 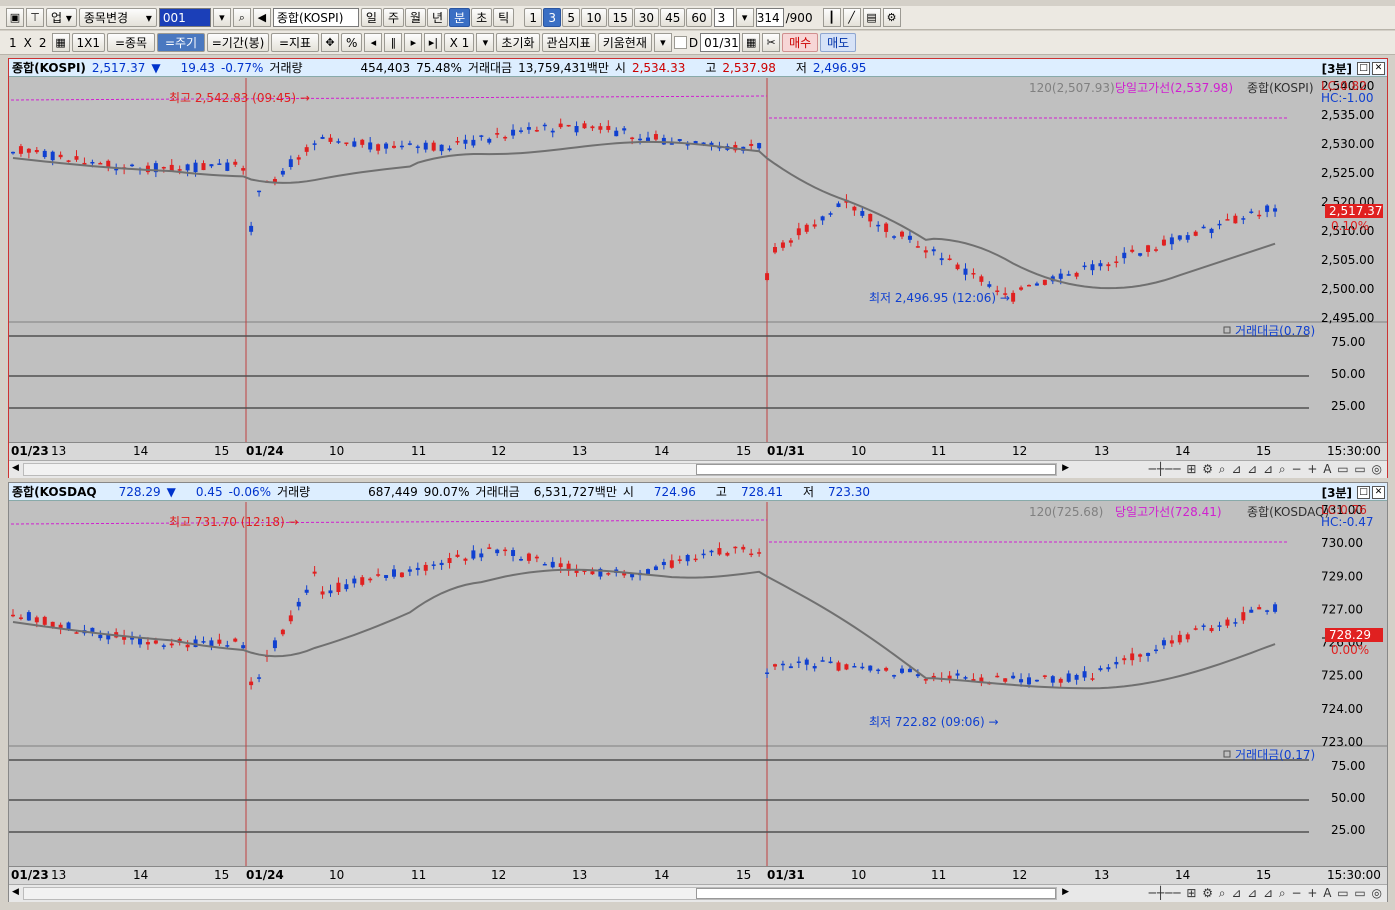 I want to click on end-icon: ▸|, so click(x=433, y=42).